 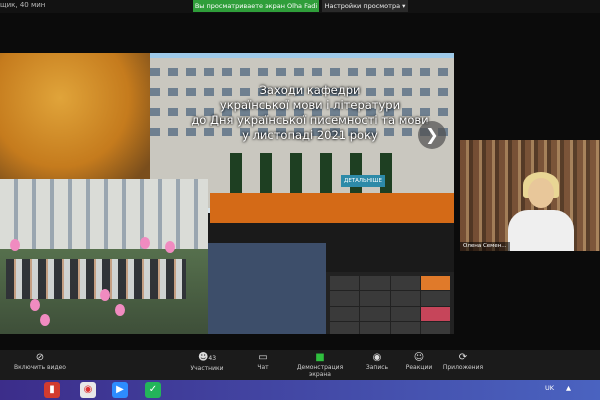 I want to click on slide-title-line: Заходи кафедри, so click(x=310, y=90).